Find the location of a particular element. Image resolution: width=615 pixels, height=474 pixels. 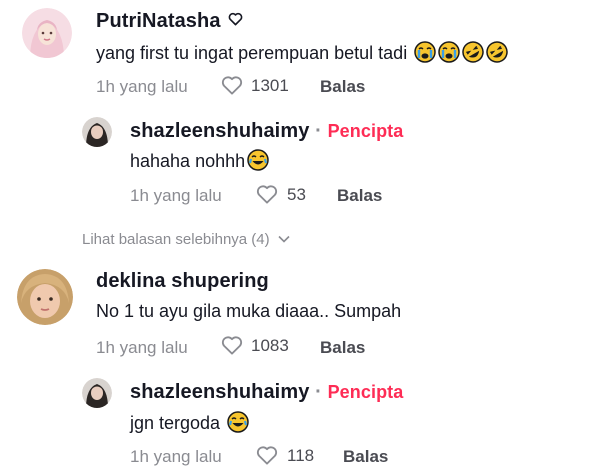

reply-text: jgn tergoda is located at coordinates (189, 424).